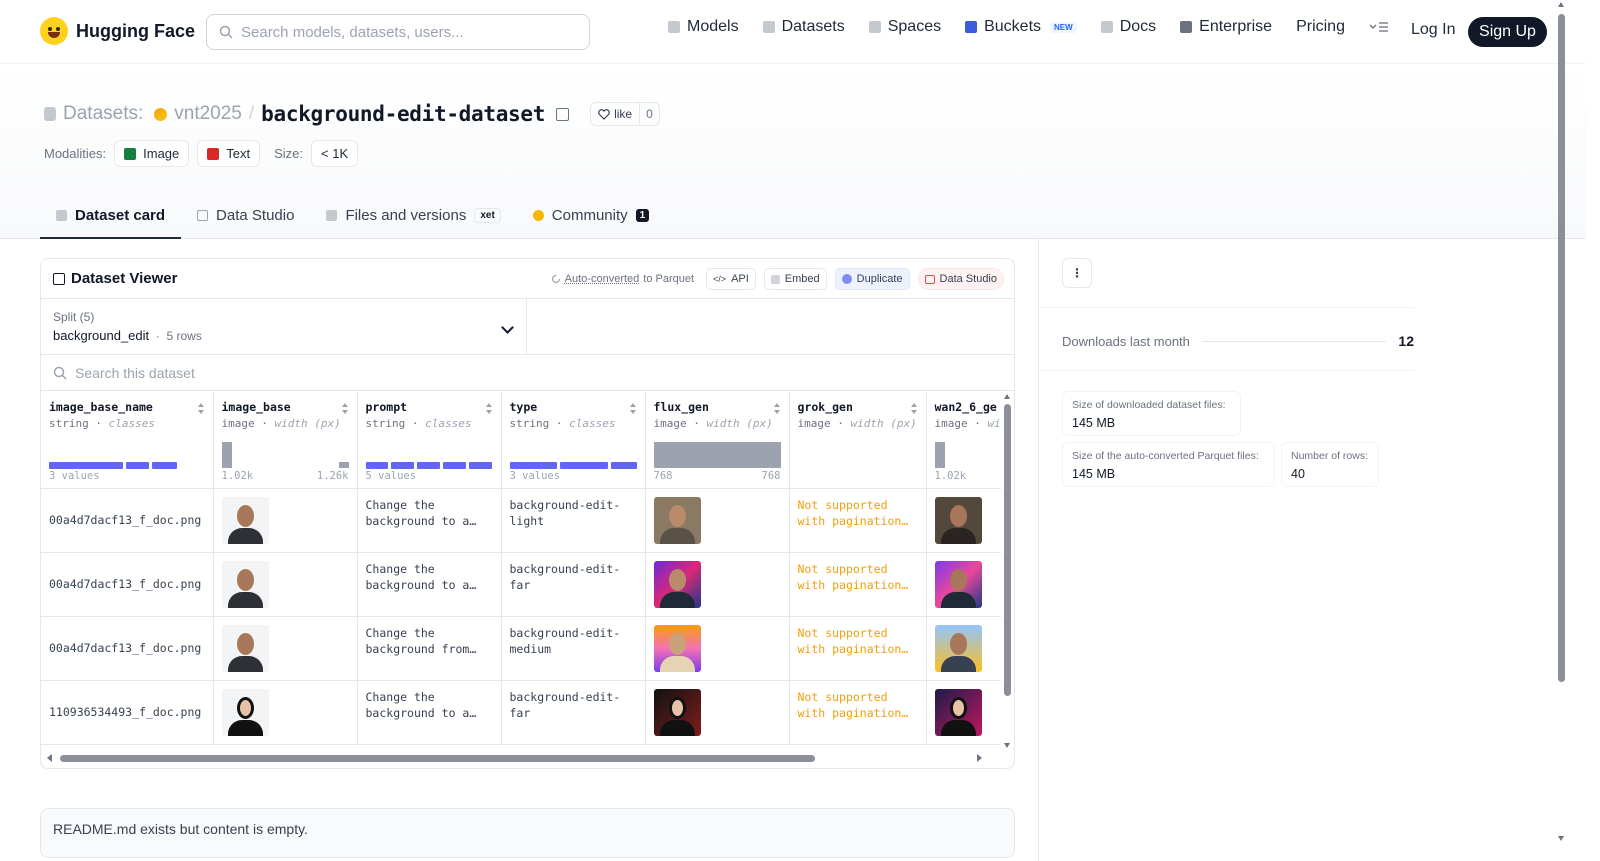  What do you see at coordinates (731, 279) in the screenshot?
I see `api-button: </> API` at bounding box center [731, 279].